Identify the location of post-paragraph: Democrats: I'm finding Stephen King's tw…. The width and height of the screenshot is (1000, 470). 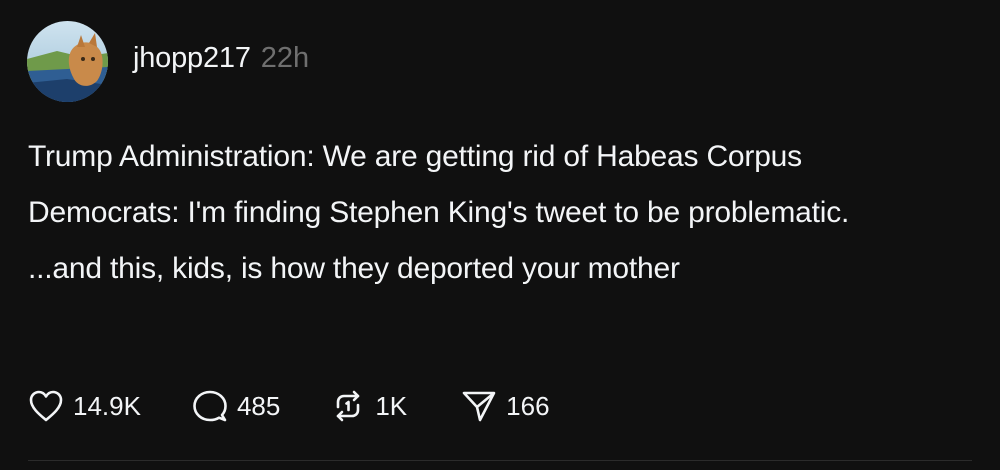
(439, 212).